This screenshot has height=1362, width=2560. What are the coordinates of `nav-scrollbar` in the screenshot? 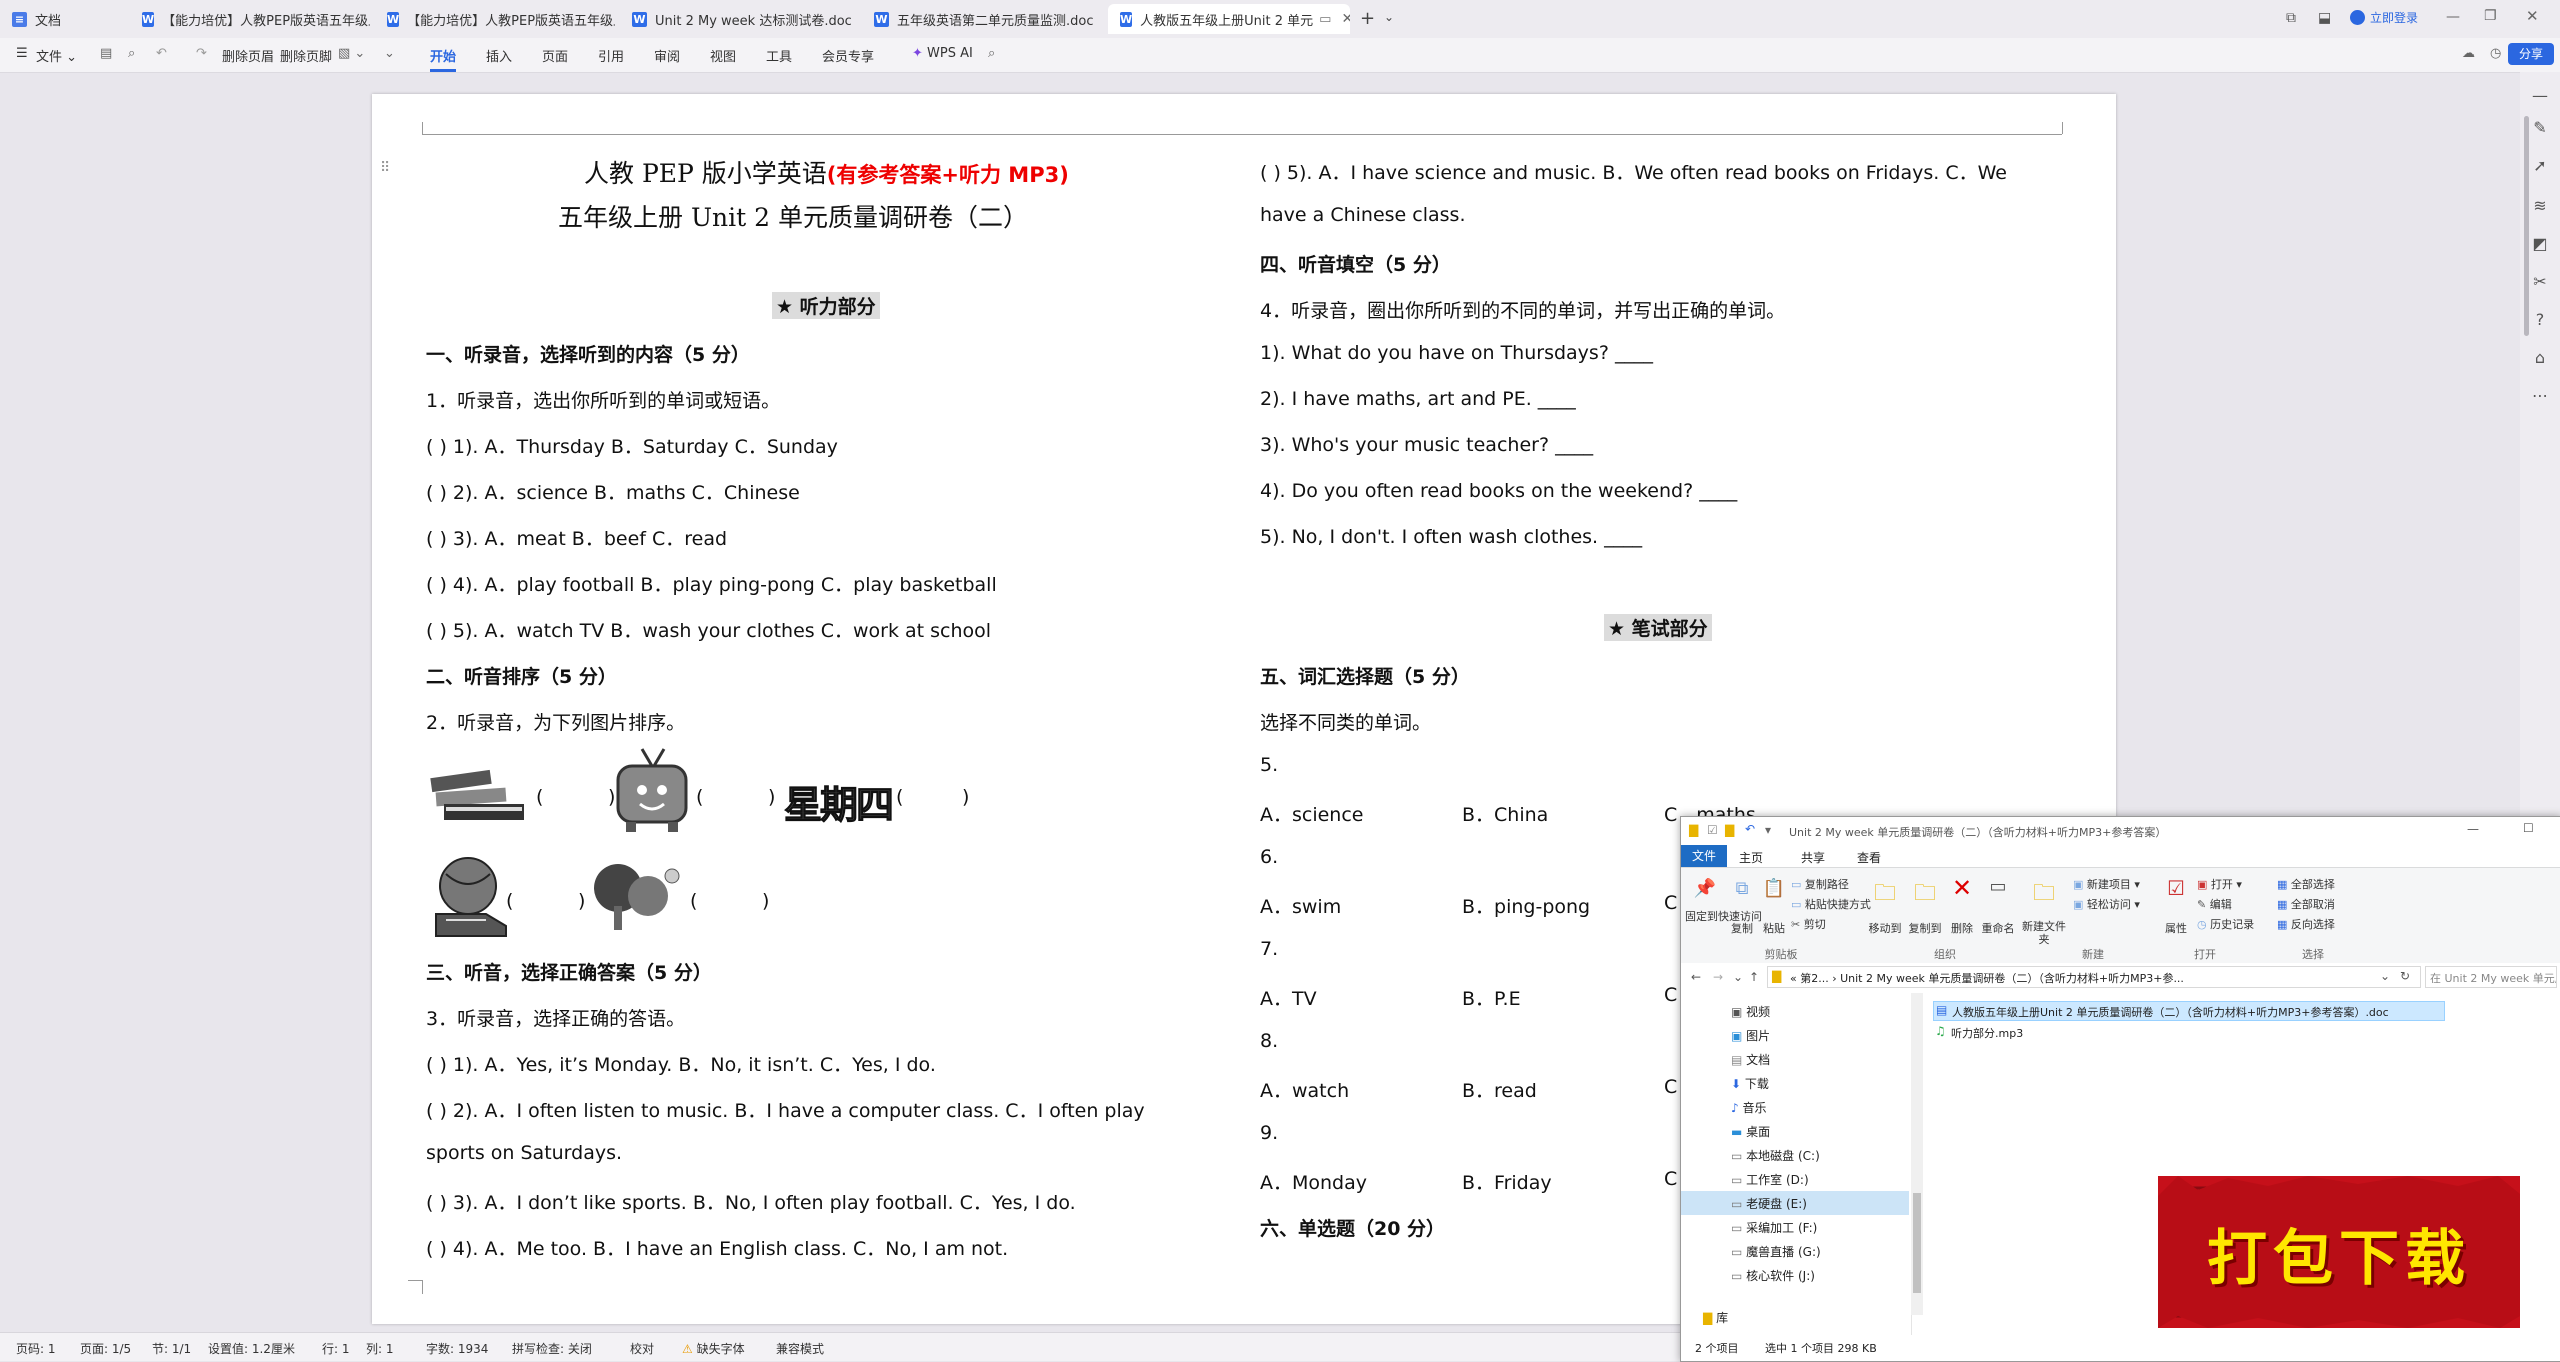 It's located at (1917, 1154).